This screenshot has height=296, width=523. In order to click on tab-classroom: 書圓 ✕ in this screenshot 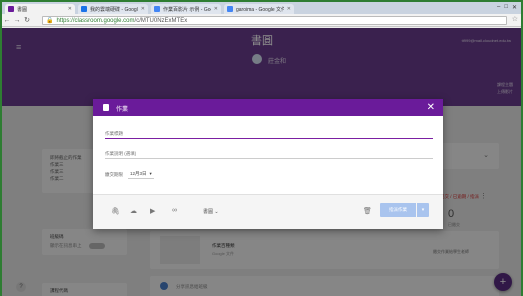, I will do `click(40, 9)`.